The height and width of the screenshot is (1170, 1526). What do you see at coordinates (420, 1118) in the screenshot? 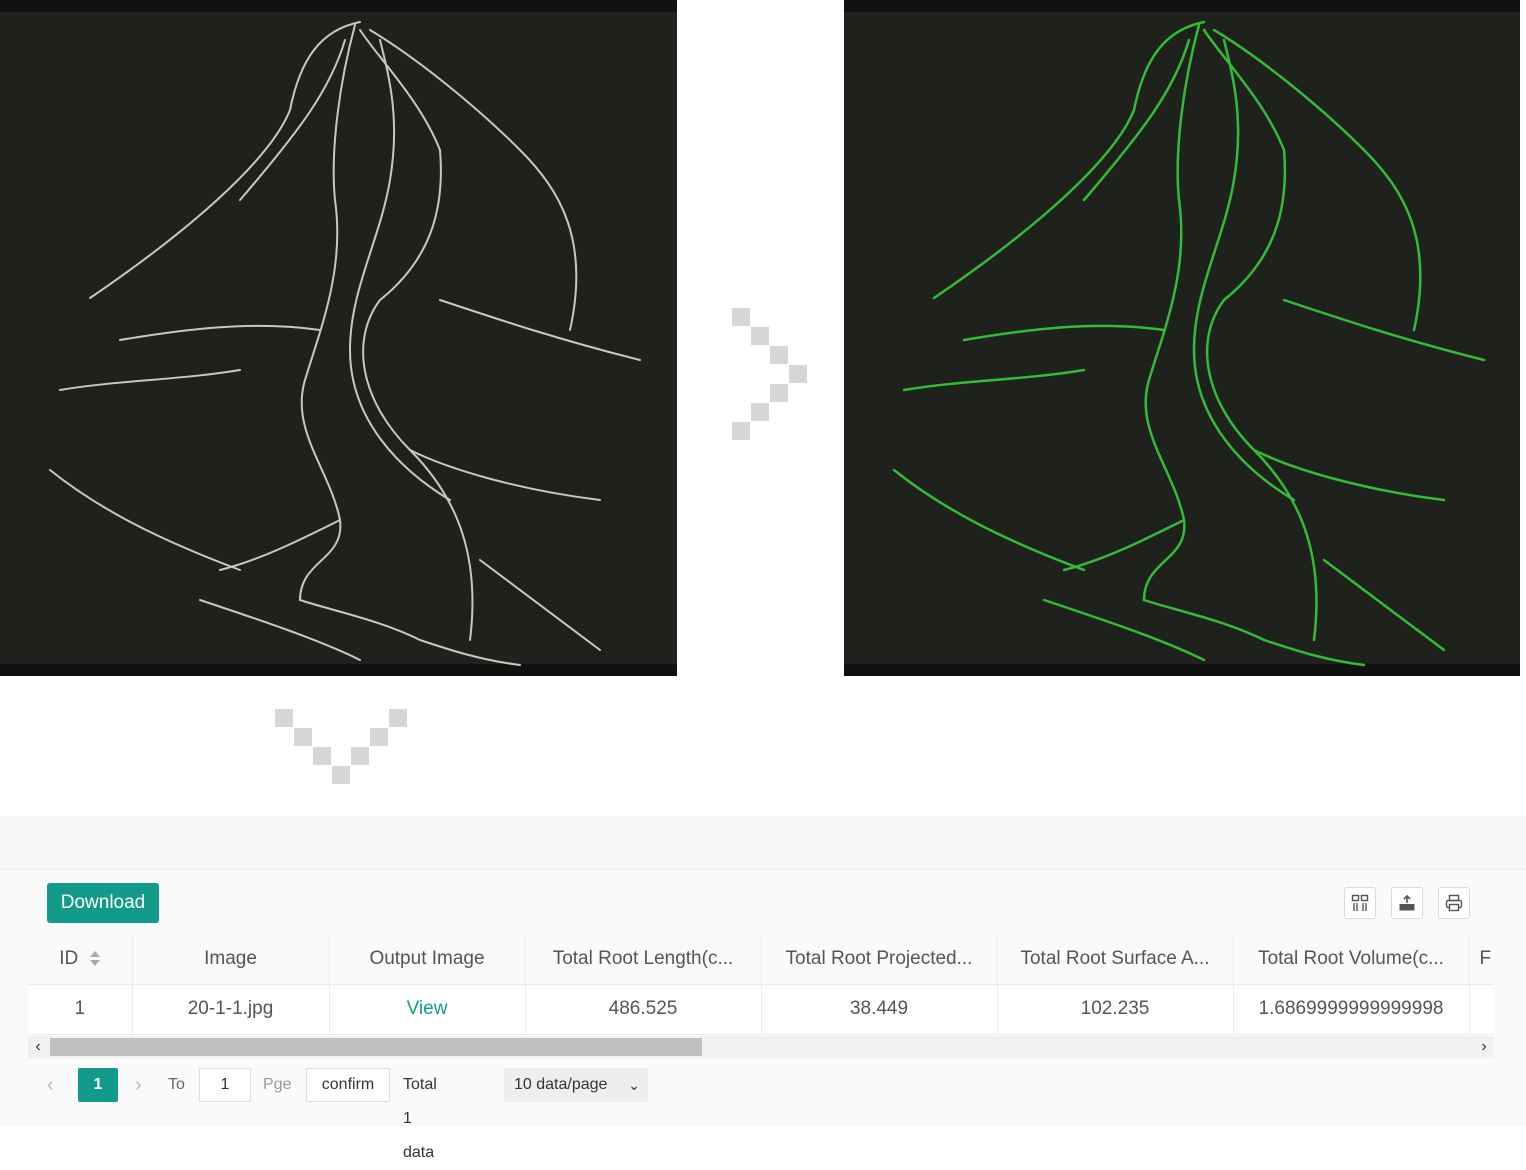
I see `total-count: Total 1 data` at bounding box center [420, 1118].